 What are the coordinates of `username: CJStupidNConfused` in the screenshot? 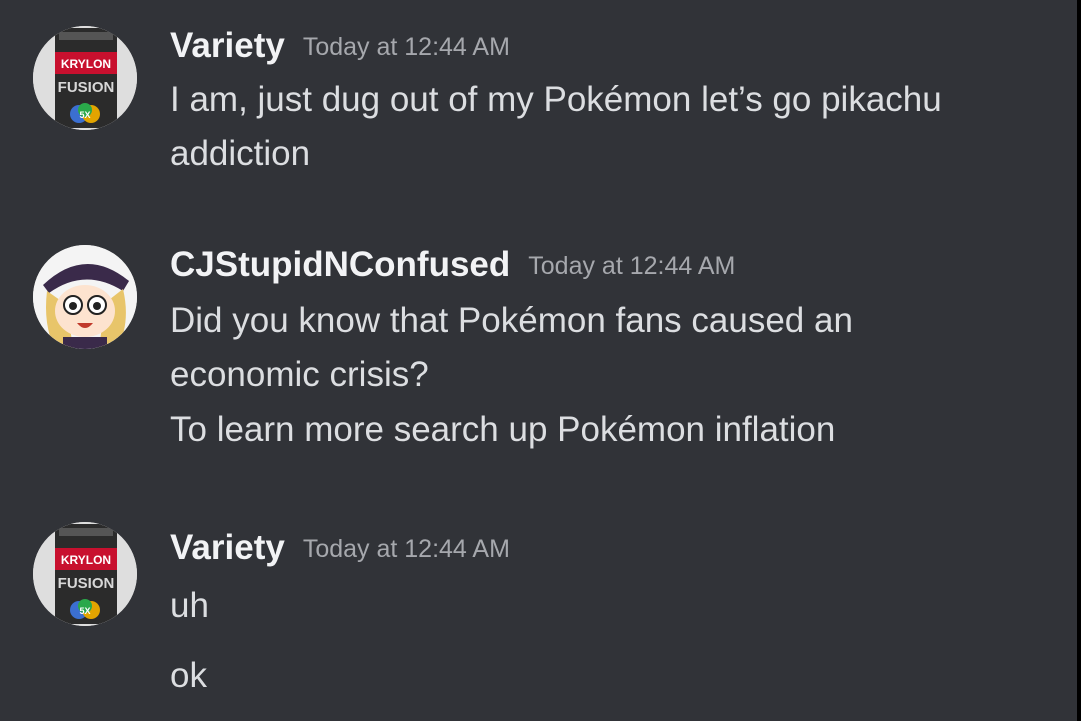 It's located at (340, 264).